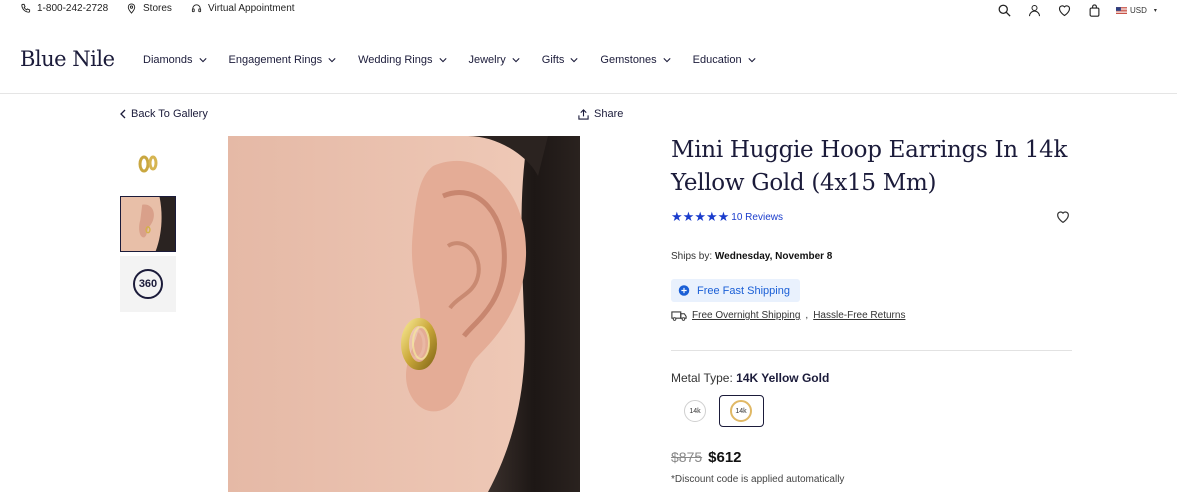 This screenshot has height=492, width=1177. Describe the element at coordinates (702, 378) in the screenshot. I see `metal-label: Metal Type:` at that location.